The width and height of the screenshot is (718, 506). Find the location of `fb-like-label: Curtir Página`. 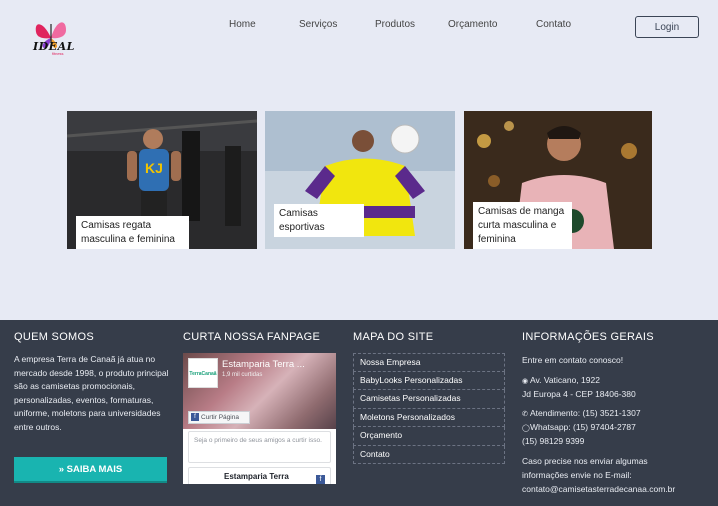

fb-like-label: Curtir Página is located at coordinates (220, 417).